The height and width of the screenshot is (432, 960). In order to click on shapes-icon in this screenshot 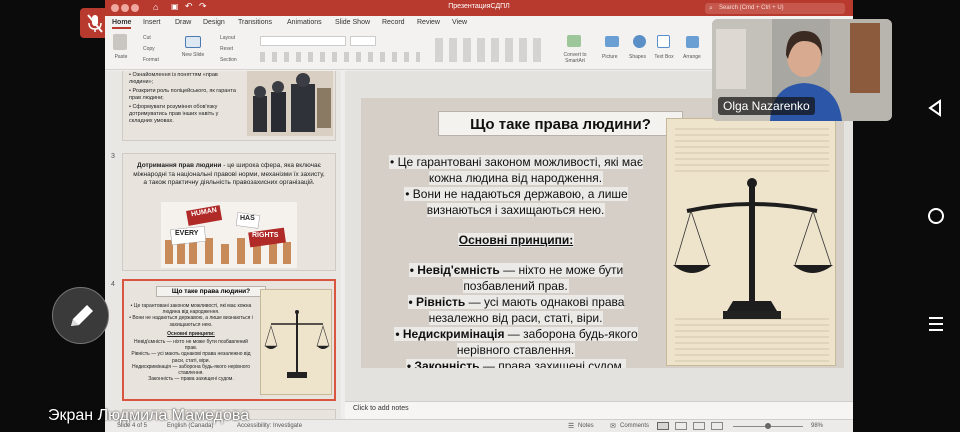, I will do `click(639, 41)`.